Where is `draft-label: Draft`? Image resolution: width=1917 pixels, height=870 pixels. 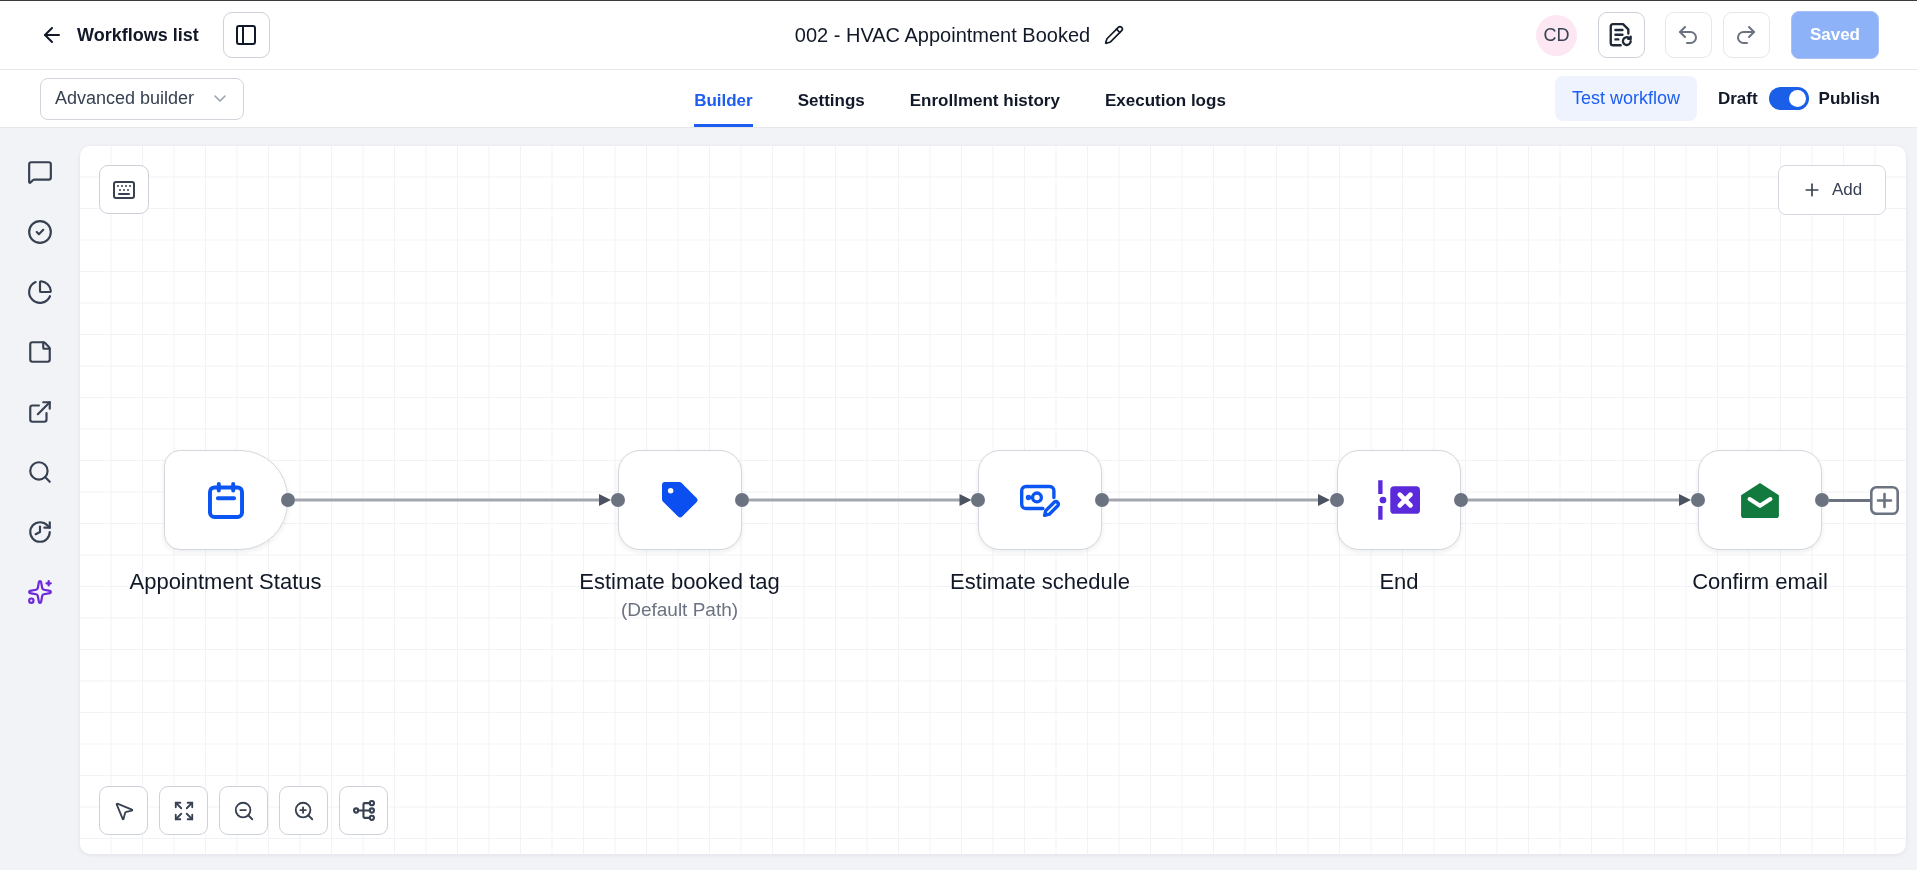 draft-label: Draft is located at coordinates (1737, 98).